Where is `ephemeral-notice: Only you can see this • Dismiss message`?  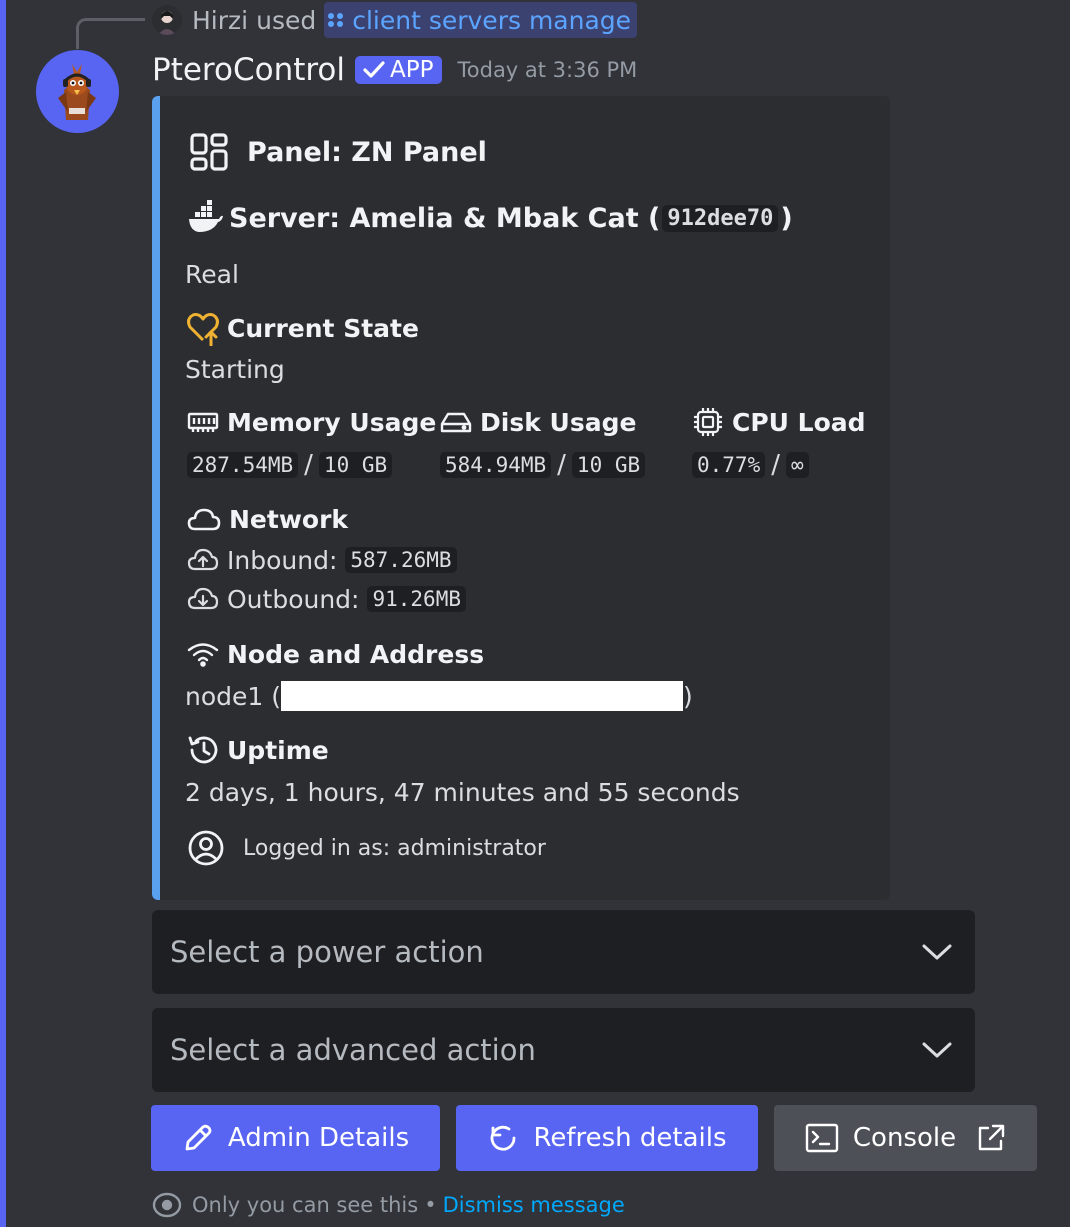 ephemeral-notice: Only you can see this • Dismiss message is located at coordinates (388, 1205).